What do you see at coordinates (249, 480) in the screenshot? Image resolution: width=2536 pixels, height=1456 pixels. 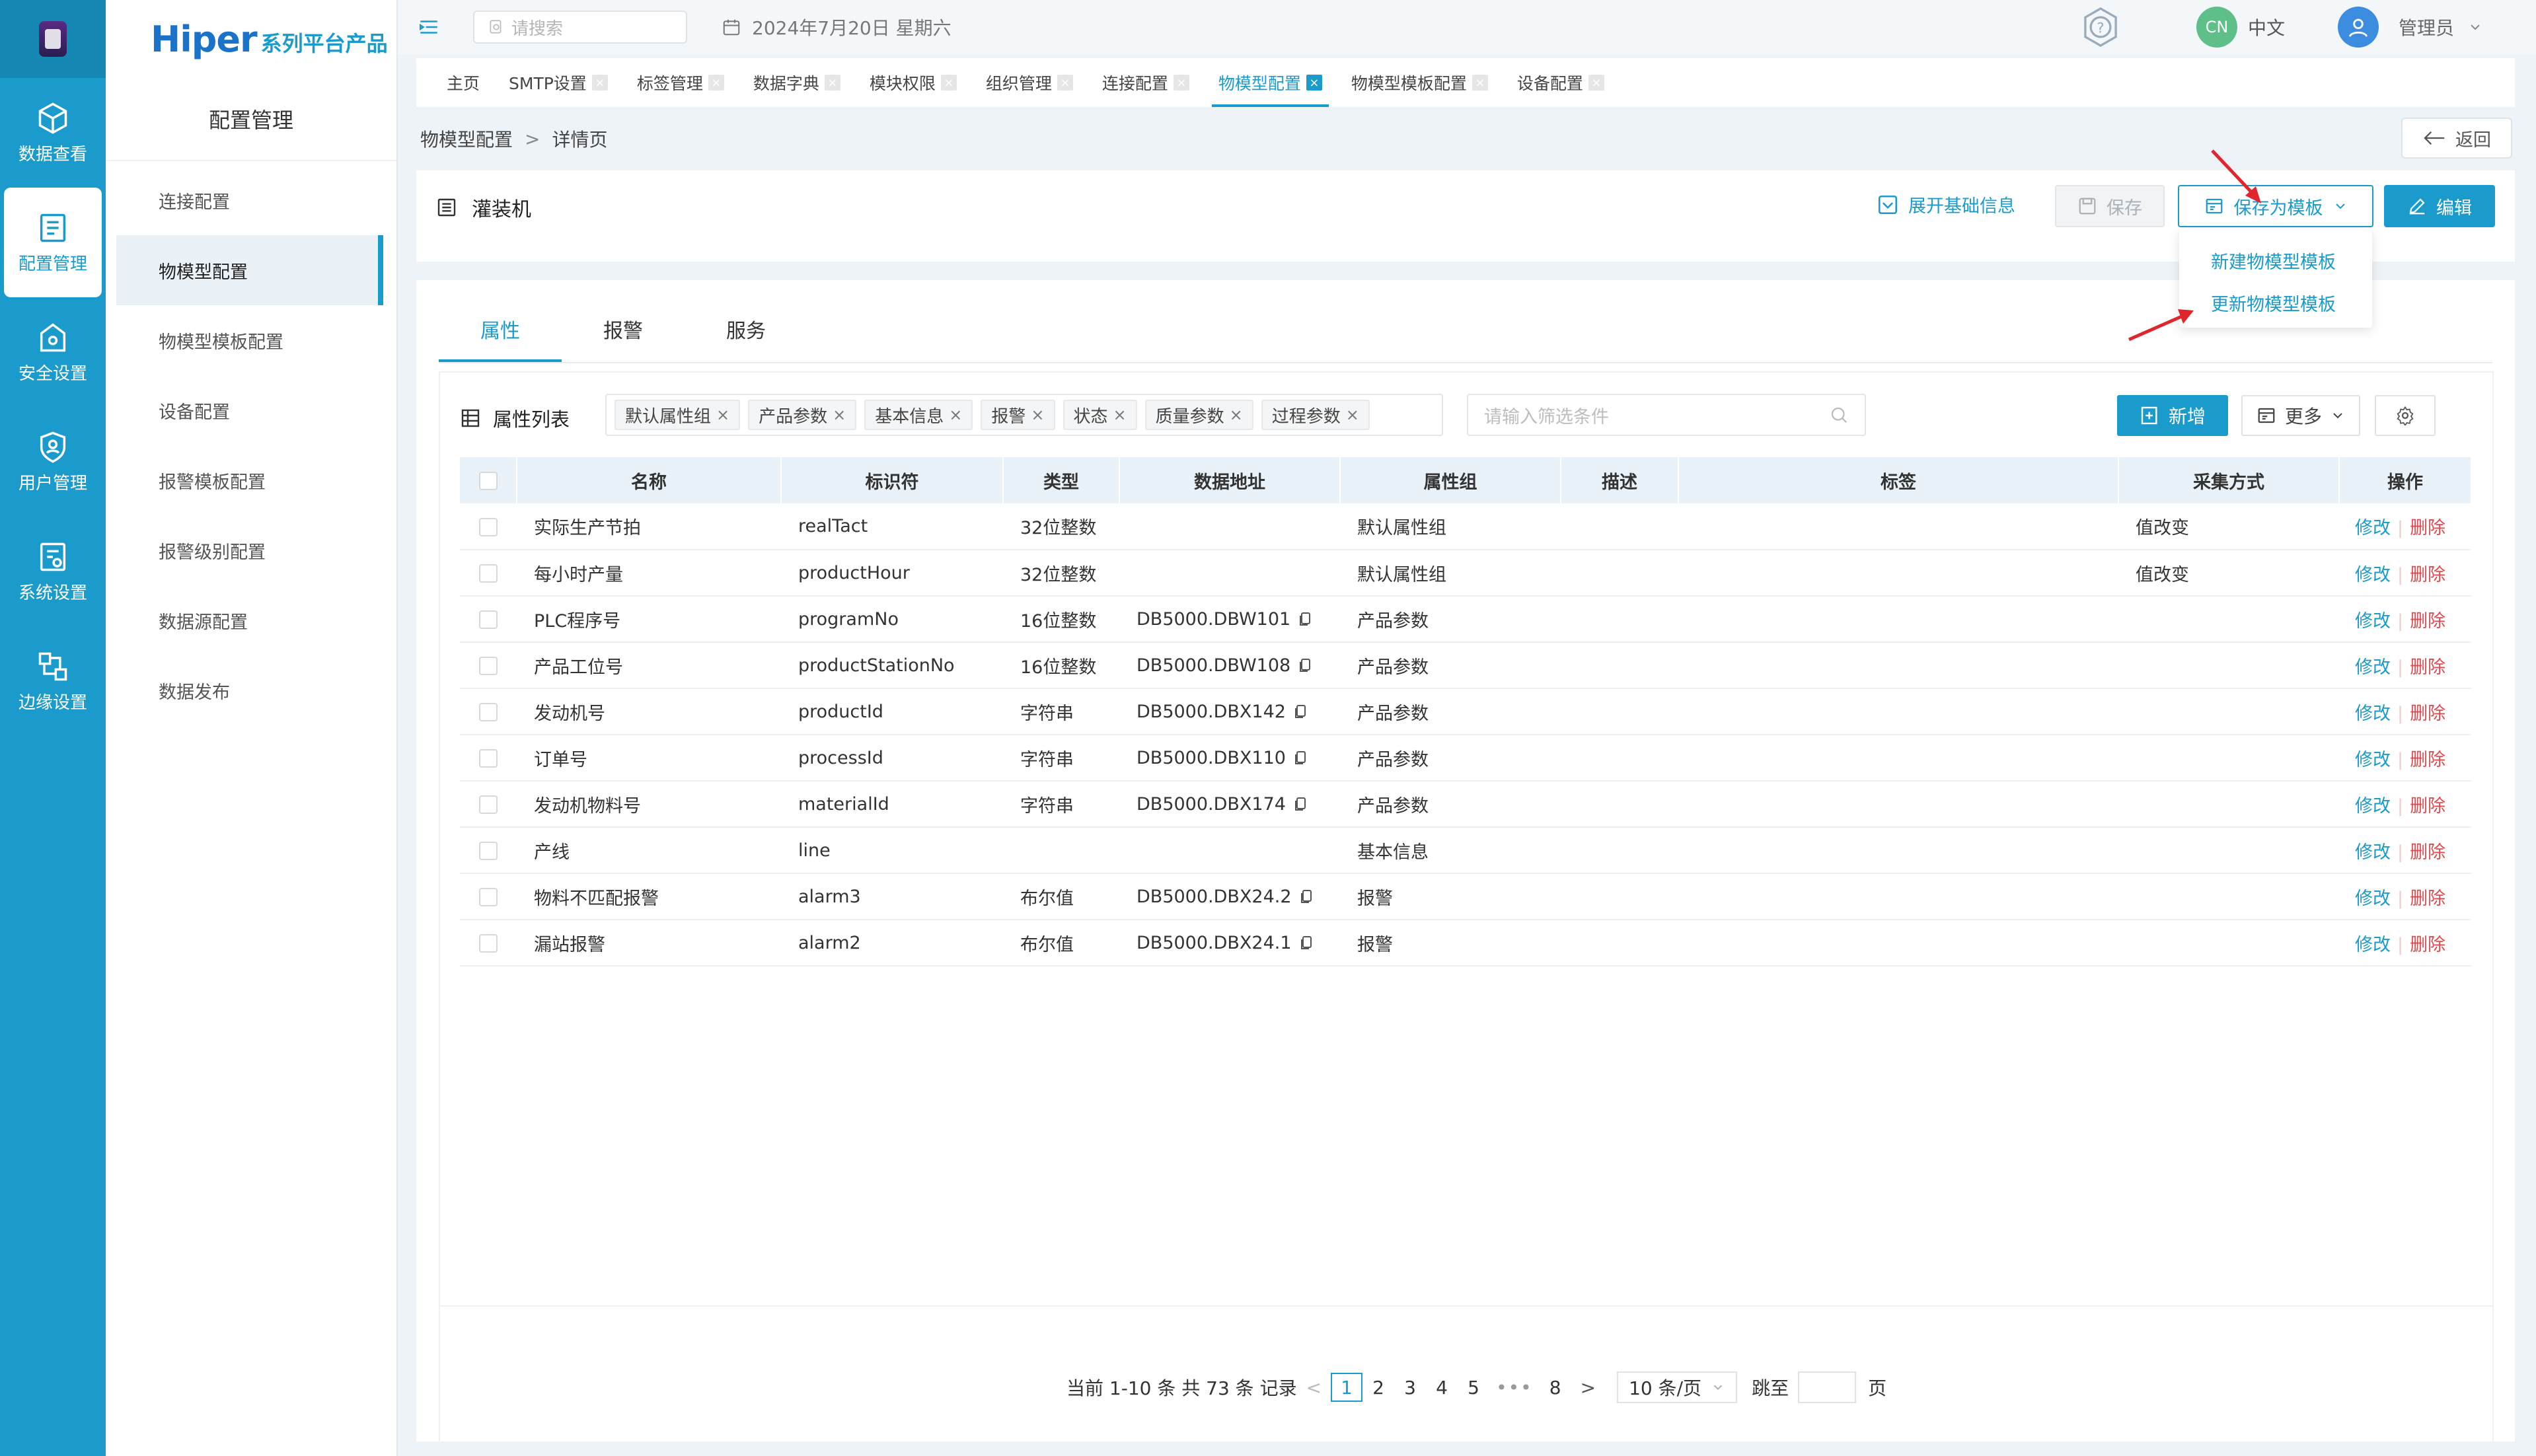 I see `submenu-item-4: 报警模板配置` at bounding box center [249, 480].